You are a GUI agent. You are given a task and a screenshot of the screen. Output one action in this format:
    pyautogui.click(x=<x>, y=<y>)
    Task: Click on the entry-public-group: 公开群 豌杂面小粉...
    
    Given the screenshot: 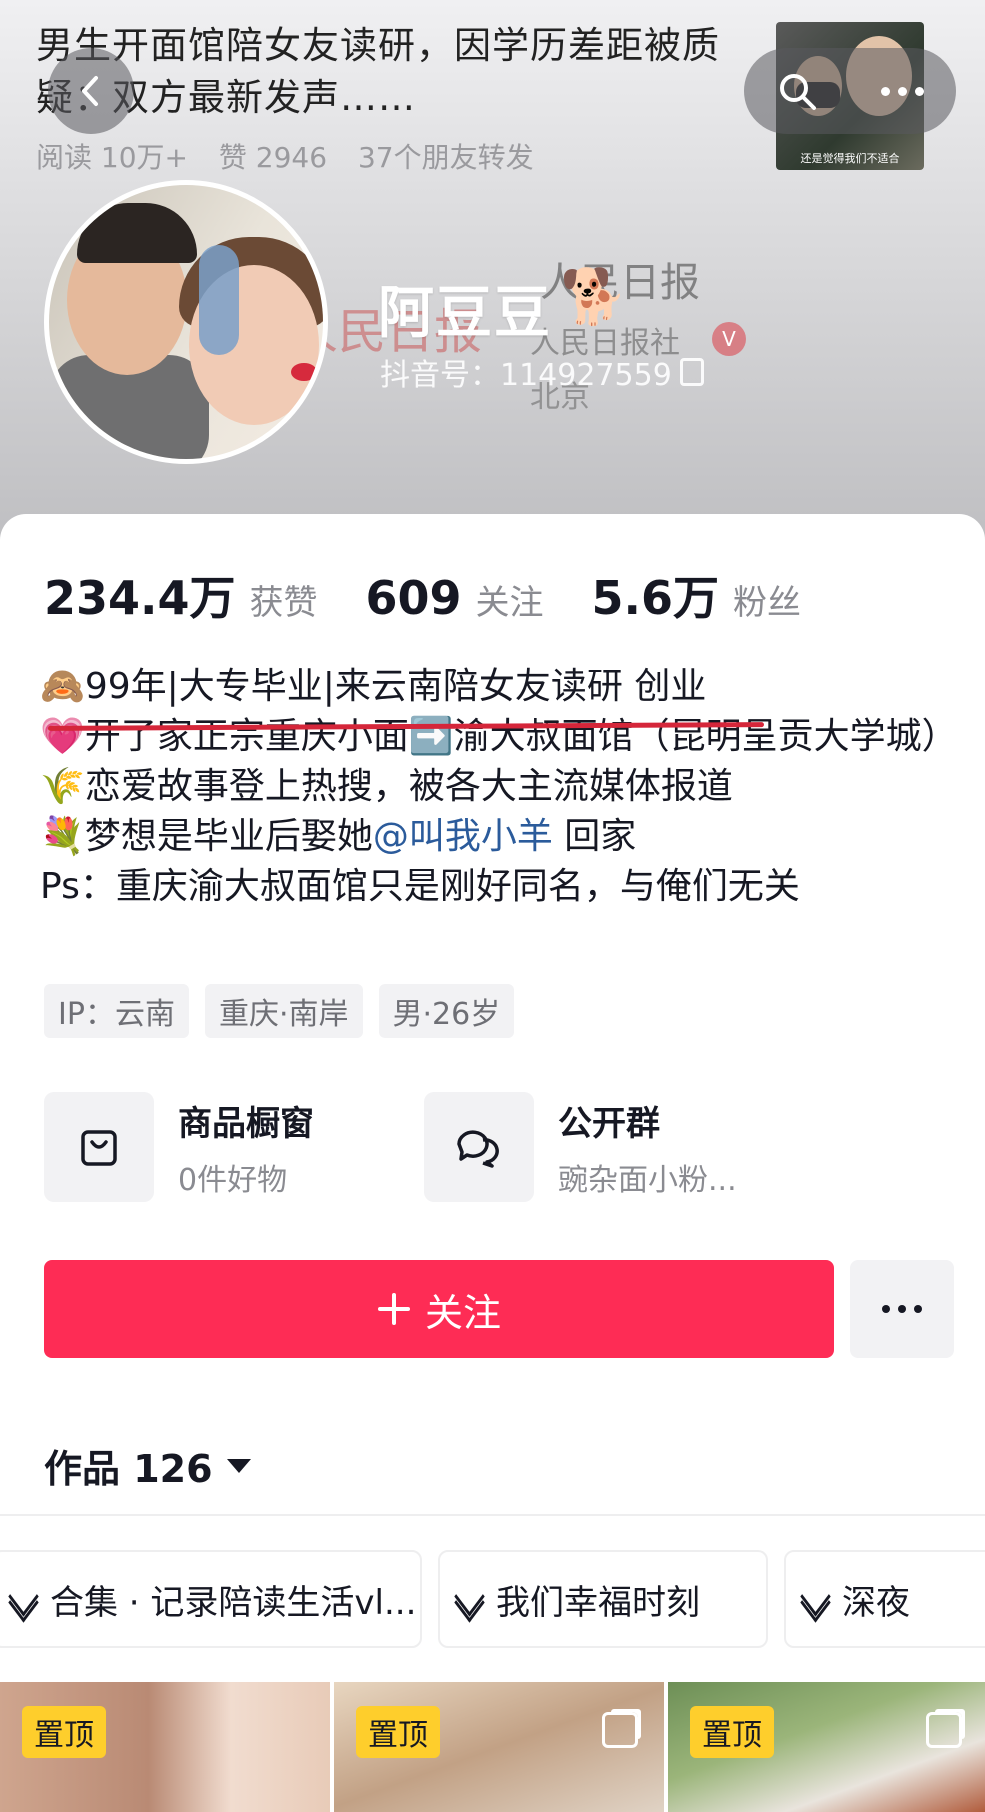 What is the action you would take?
    pyautogui.click(x=614, y=1147)
    